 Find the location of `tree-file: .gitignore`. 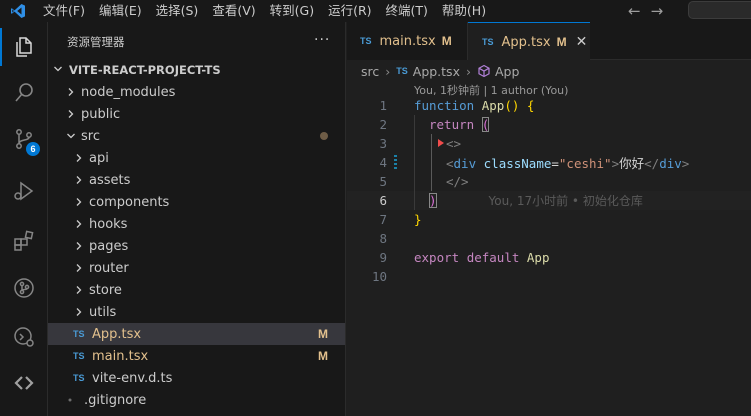

tree-file: .gitignore is located at coordinates (196, 400).